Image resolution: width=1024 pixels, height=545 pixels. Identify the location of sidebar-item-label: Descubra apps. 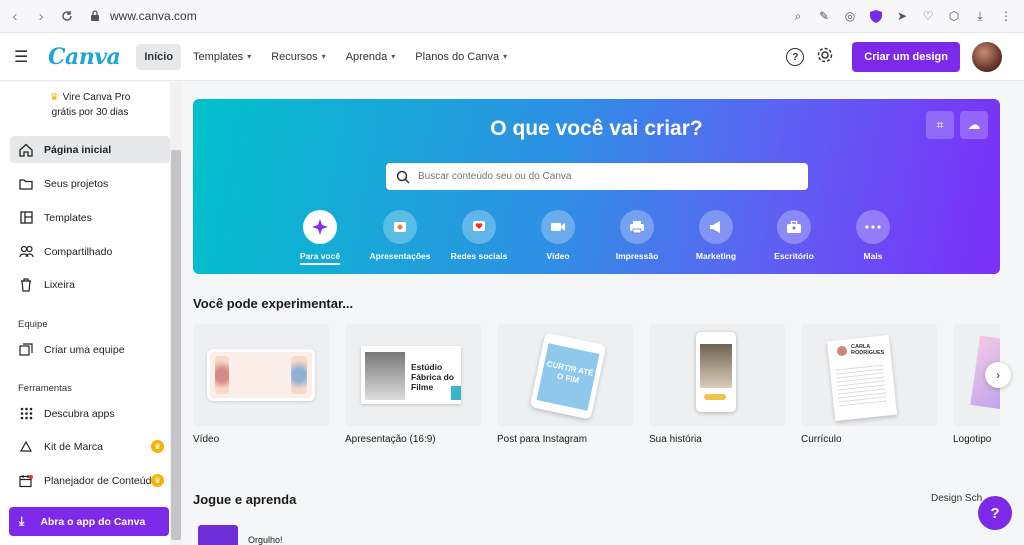
(79, 413).